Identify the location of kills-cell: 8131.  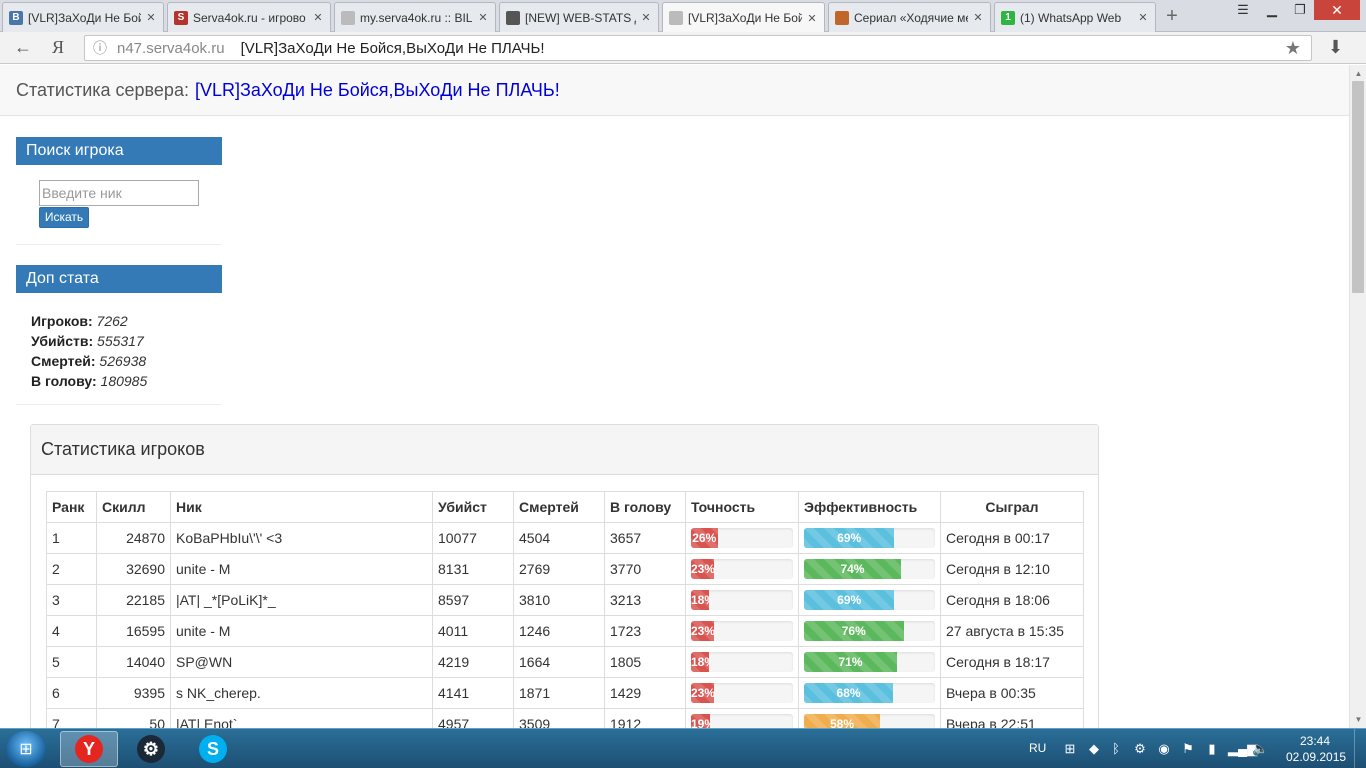
(473, 569).